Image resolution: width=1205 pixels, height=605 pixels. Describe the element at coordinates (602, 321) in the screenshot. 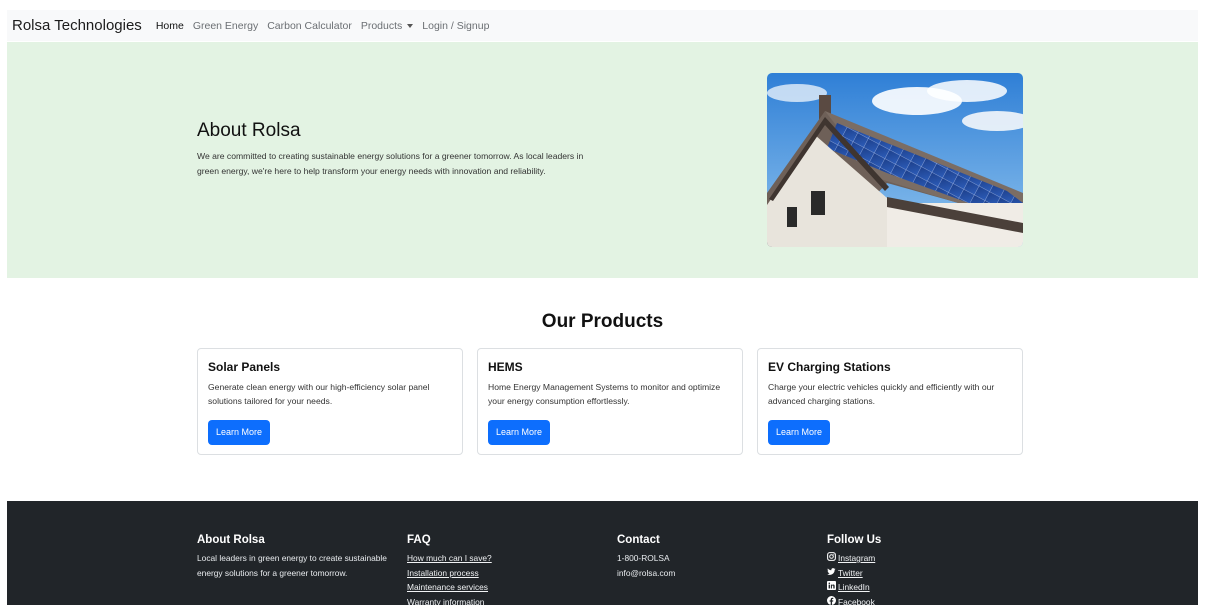

I see `products-title: Our Products` at that location.